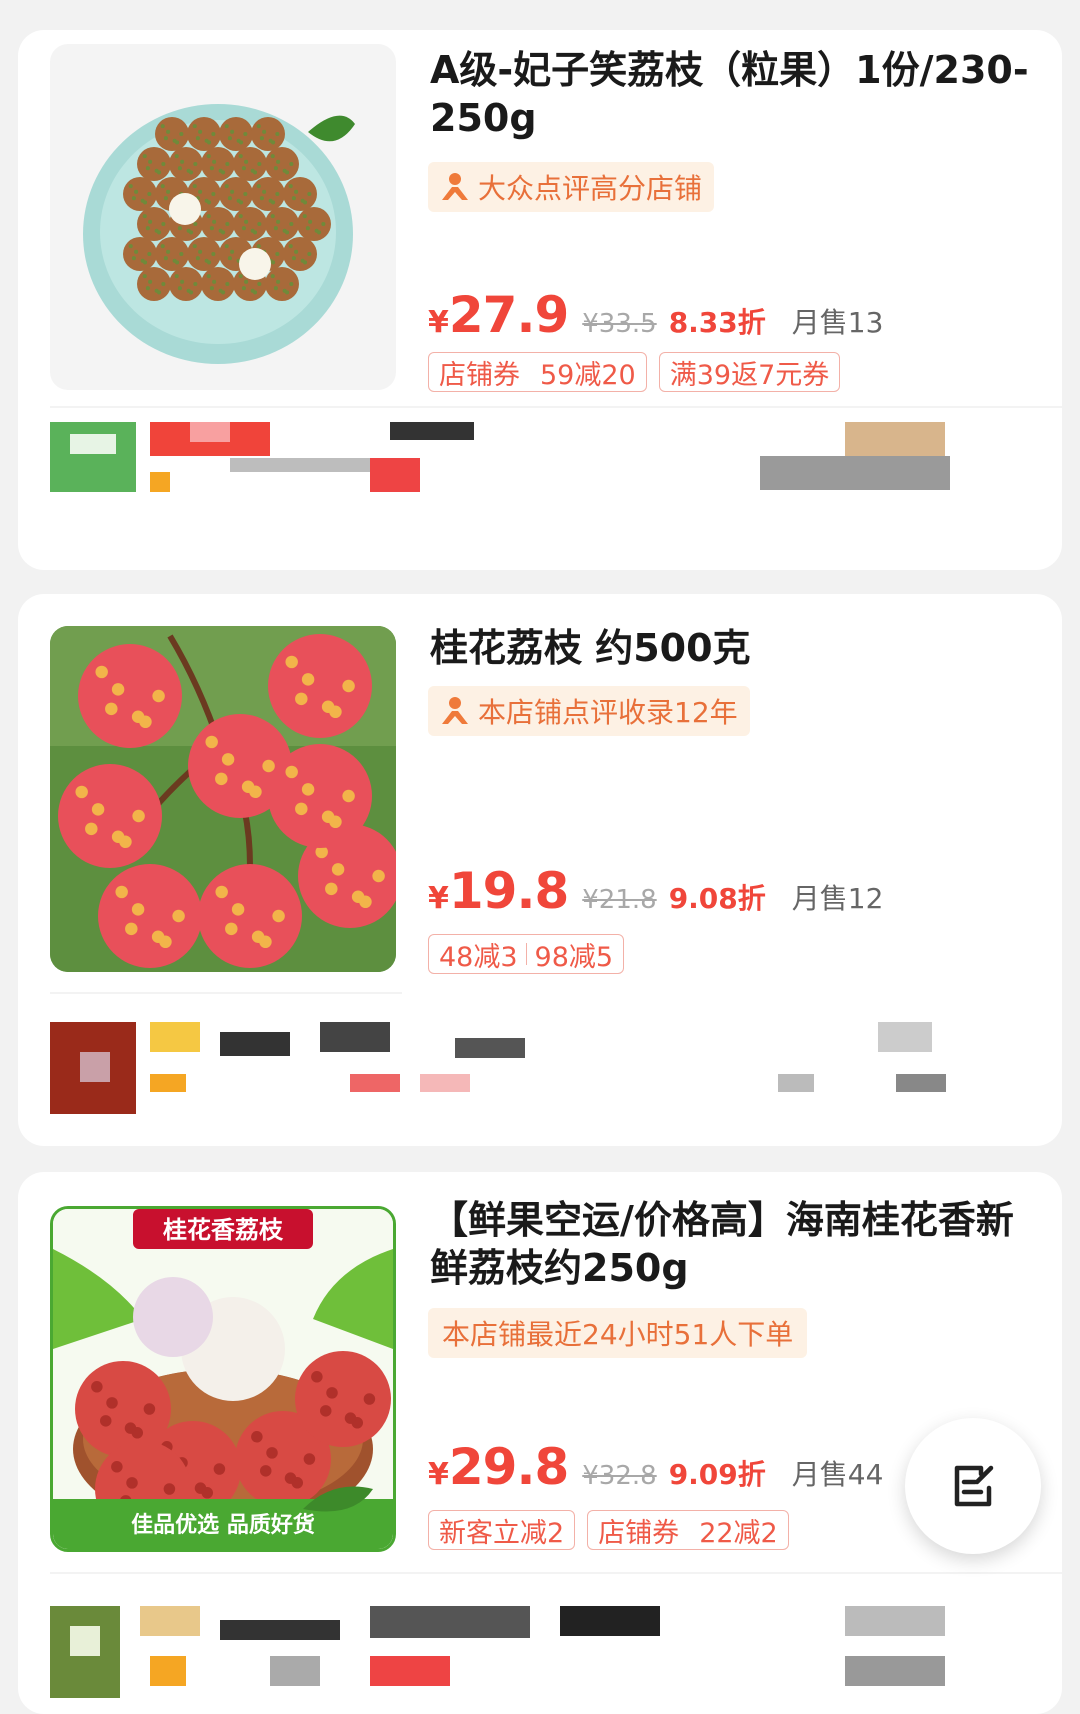 This screenshot has height=1714, width=1080. I want to click on coupon-separator, so click(526, 954).